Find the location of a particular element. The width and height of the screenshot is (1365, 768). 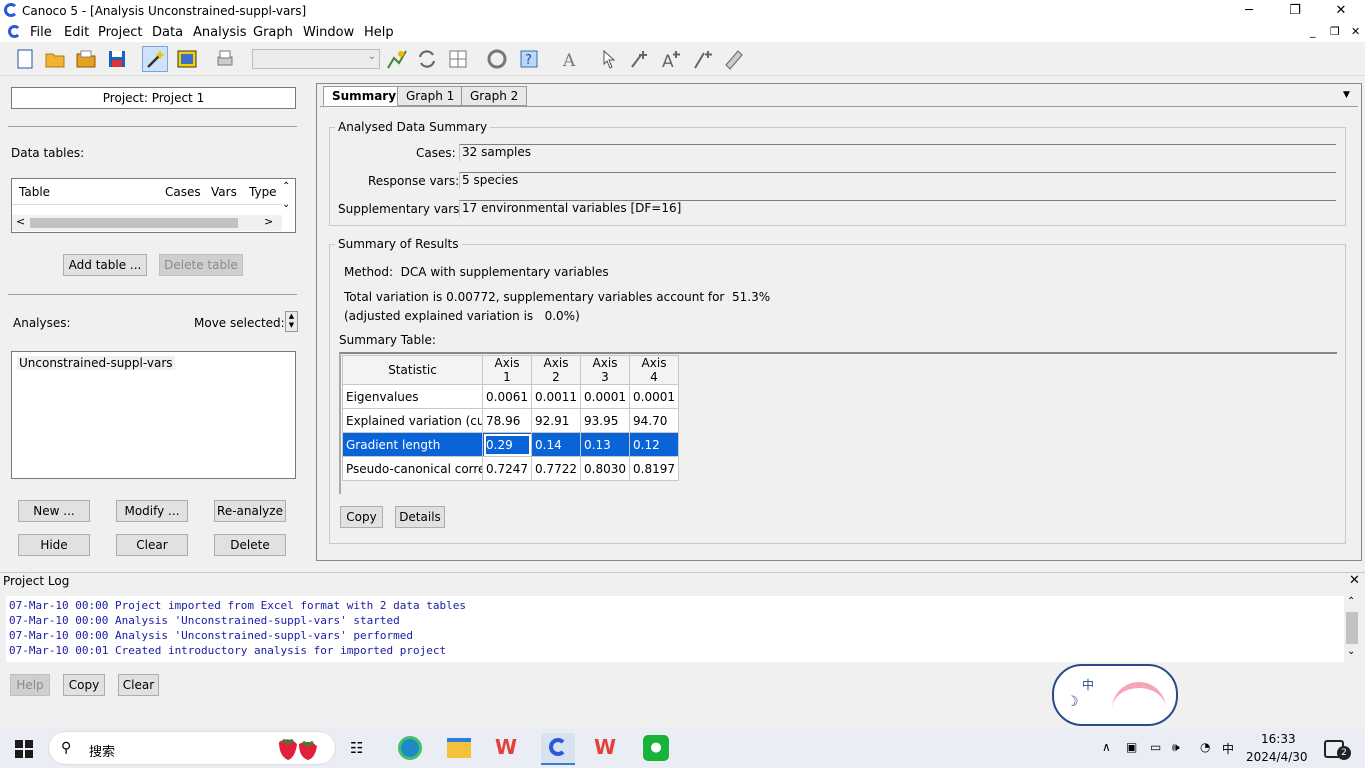

wps-office-icon: W is located at coordinates (506, 747).